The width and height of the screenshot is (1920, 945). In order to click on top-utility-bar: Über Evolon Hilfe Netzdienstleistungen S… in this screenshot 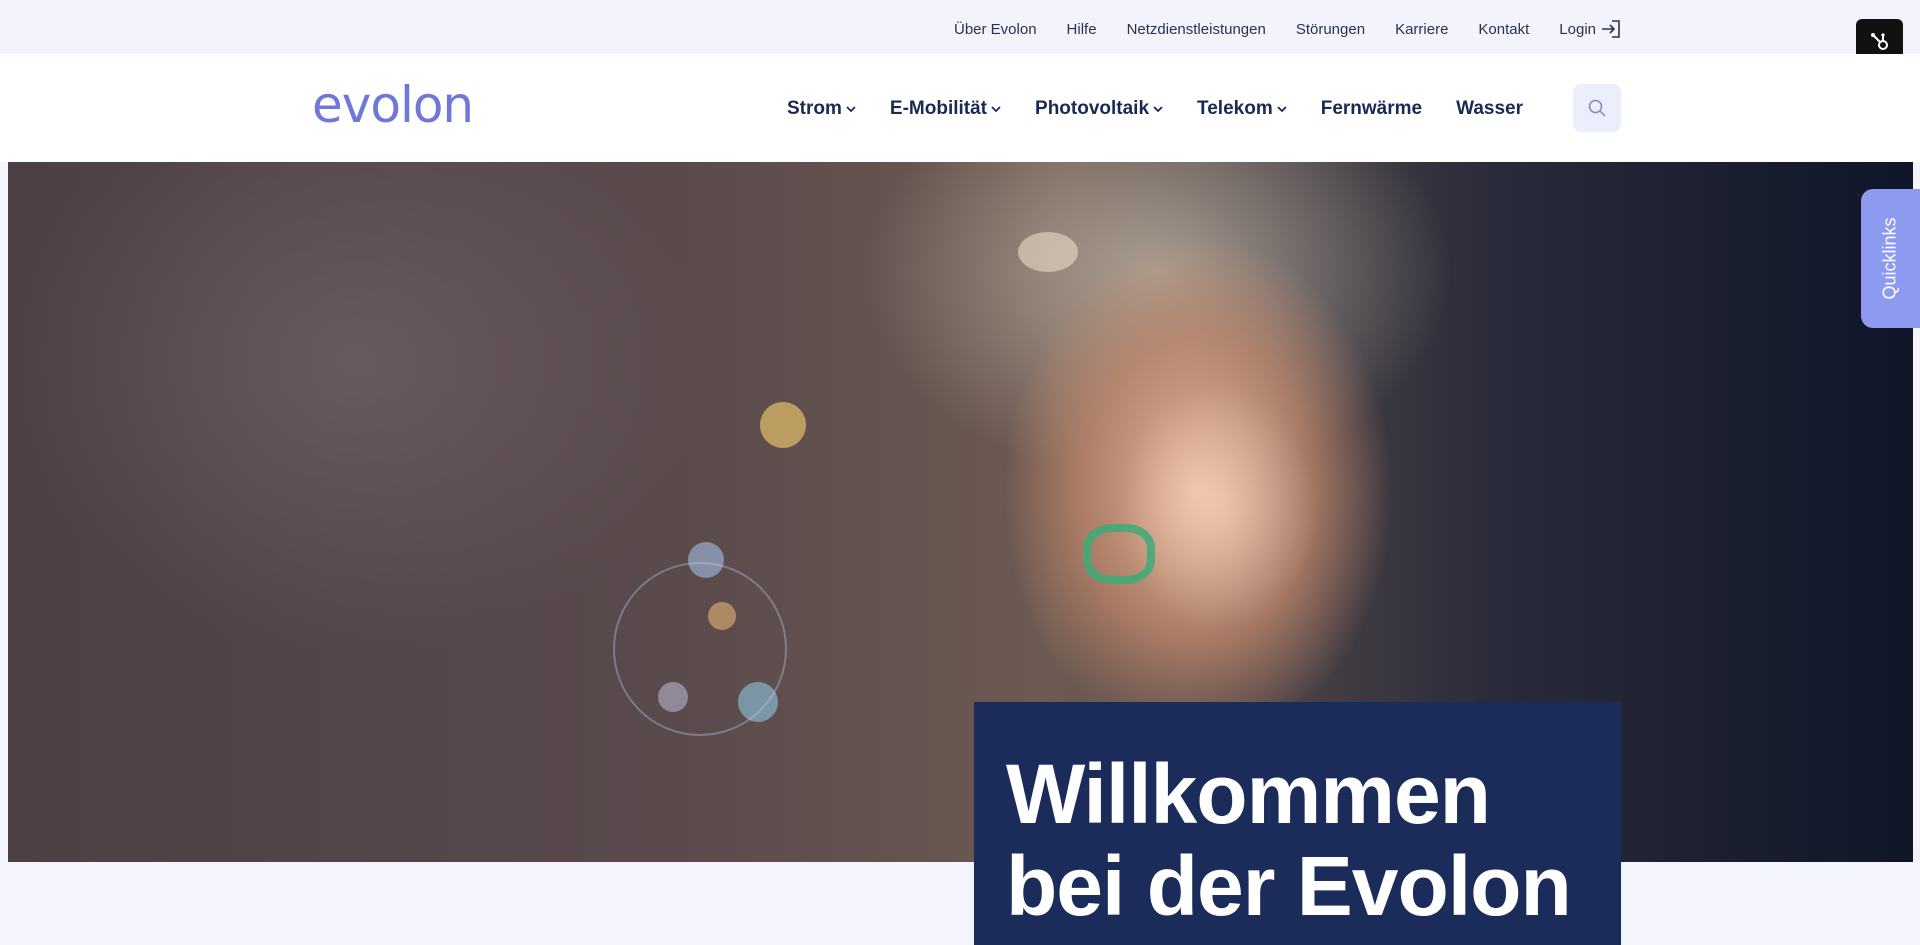, I will do `click(960, 27)`.